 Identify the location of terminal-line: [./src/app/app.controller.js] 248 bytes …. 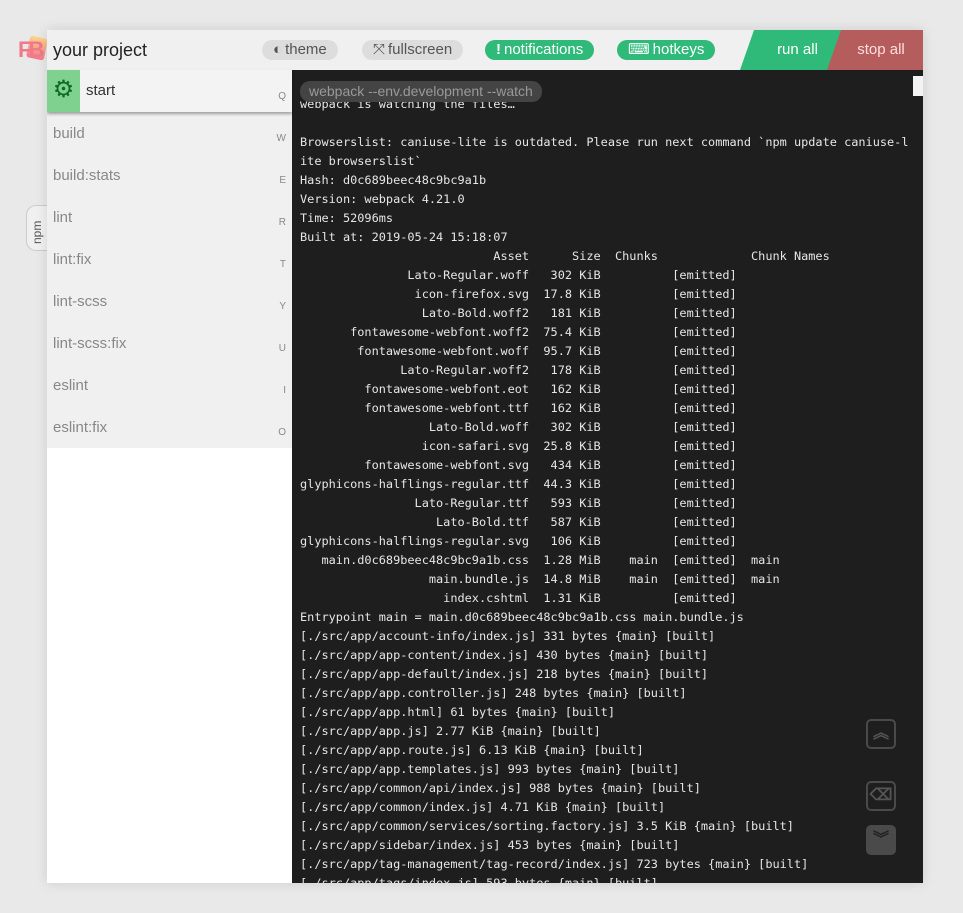
(493, 693).